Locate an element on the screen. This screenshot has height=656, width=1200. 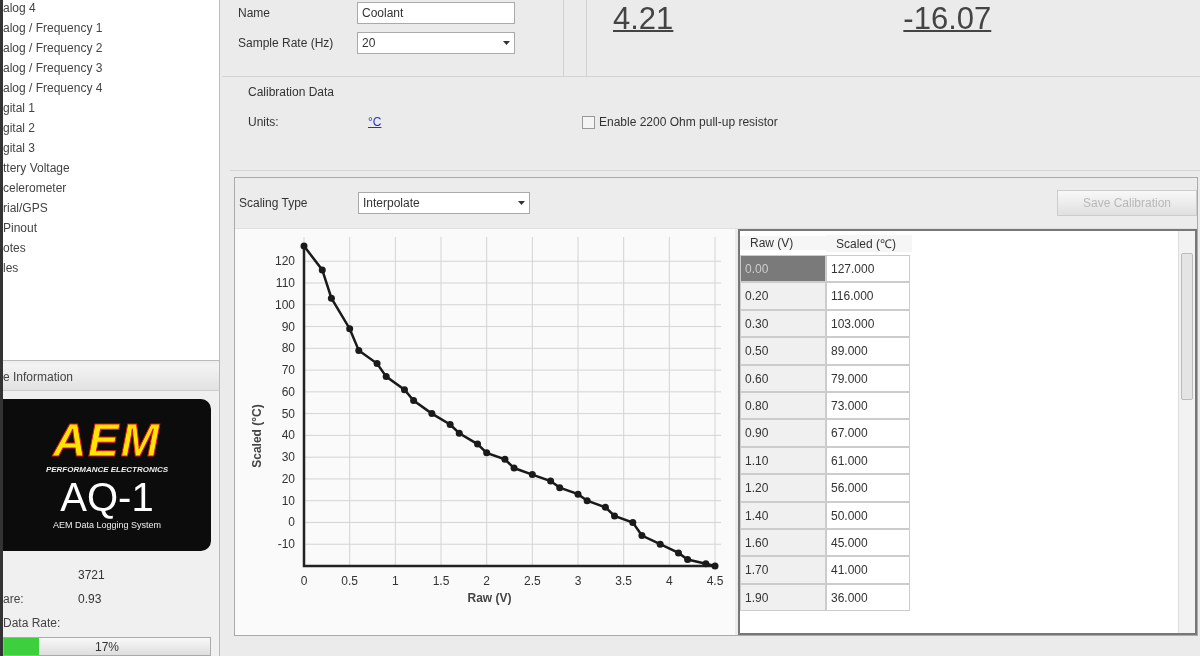
channel-list-item: alog / Frequency 1 is located at coordinates (111, 30).